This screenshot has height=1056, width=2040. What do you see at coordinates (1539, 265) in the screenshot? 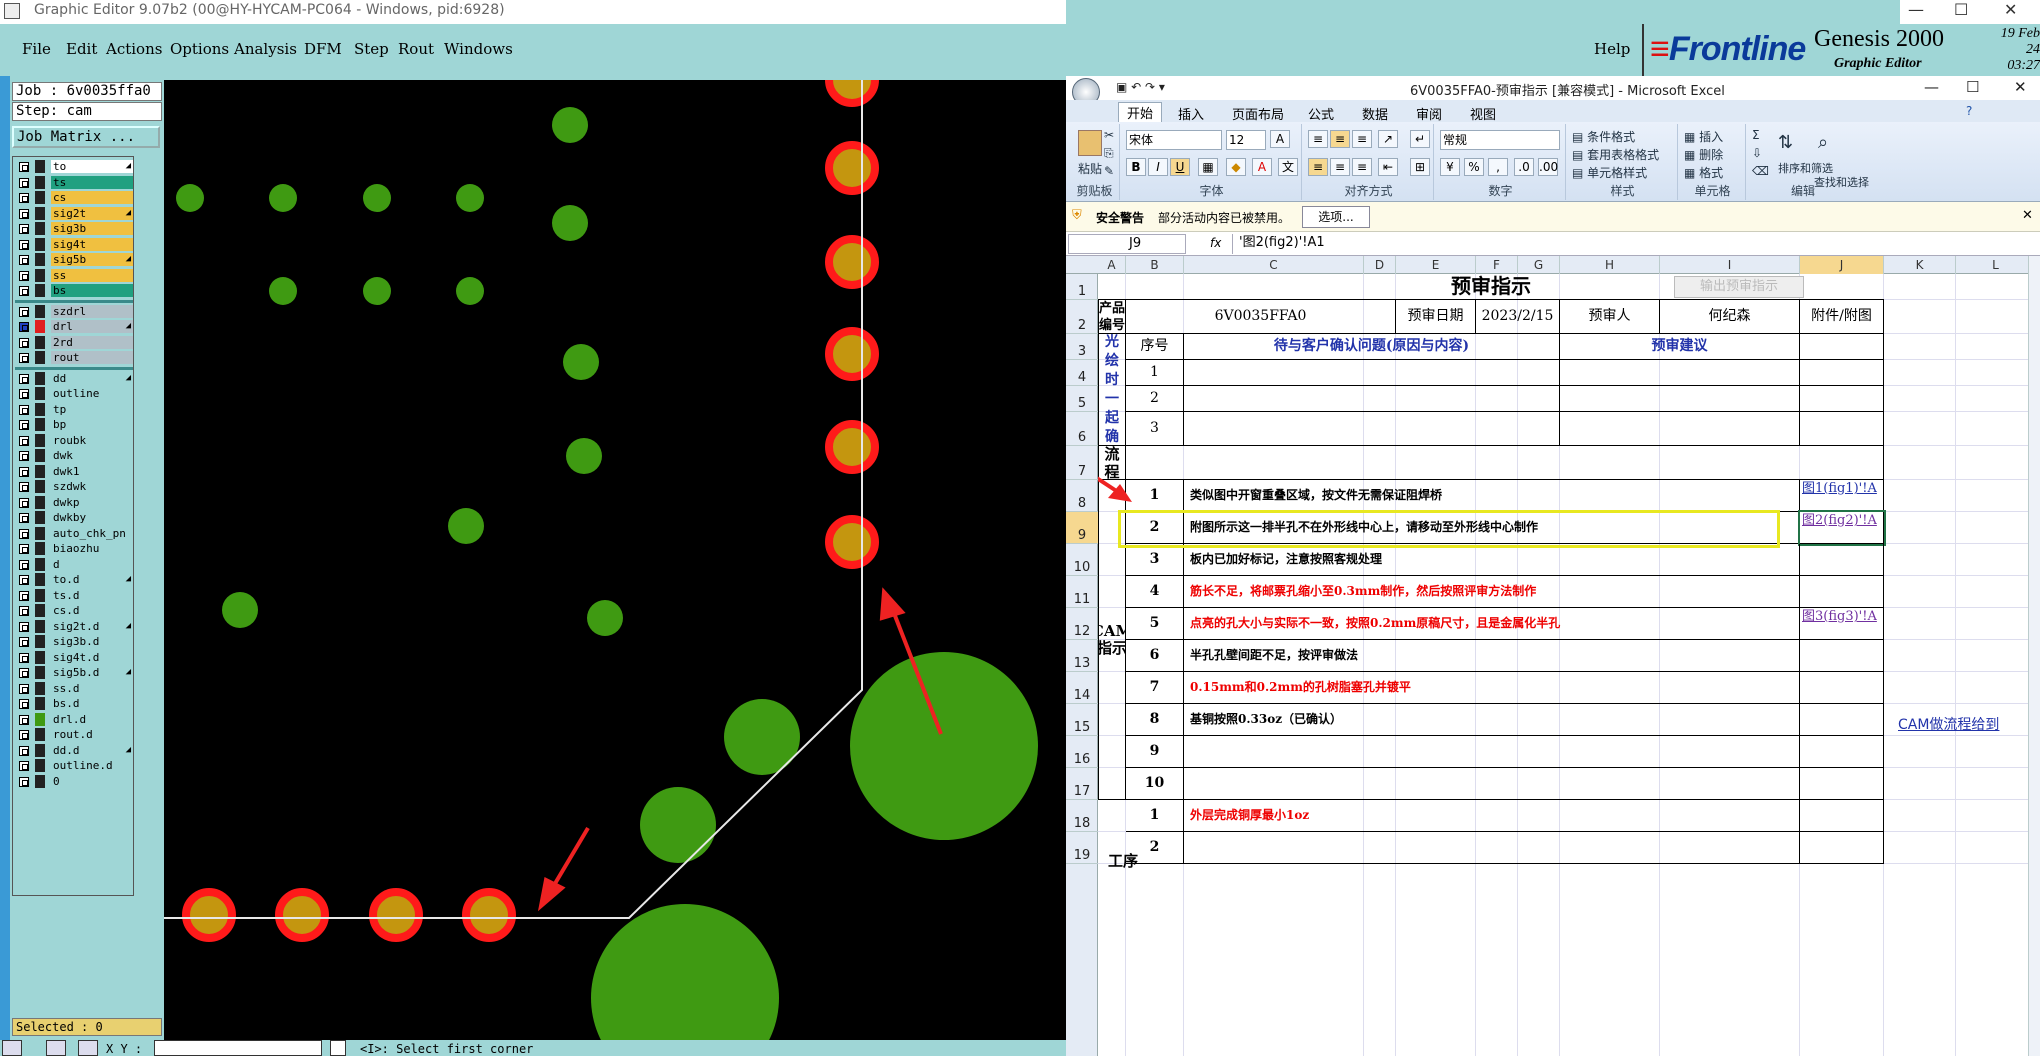
I see `column-header: G` at bounding box center [1539, 265].